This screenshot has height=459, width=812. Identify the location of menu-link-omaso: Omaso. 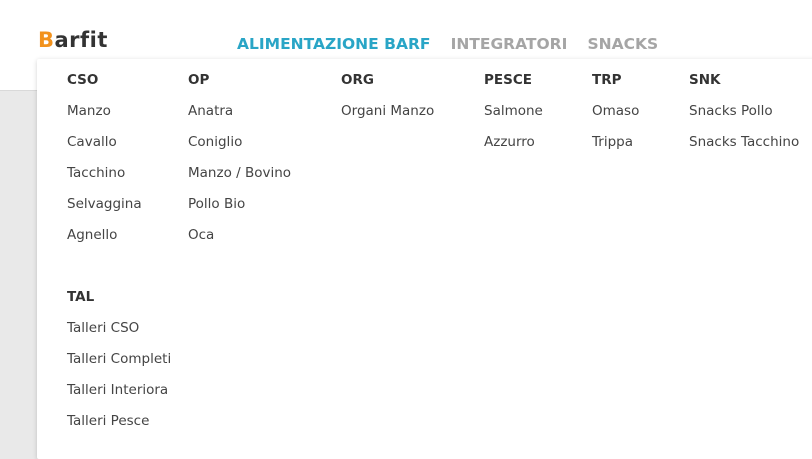
(615, 111).